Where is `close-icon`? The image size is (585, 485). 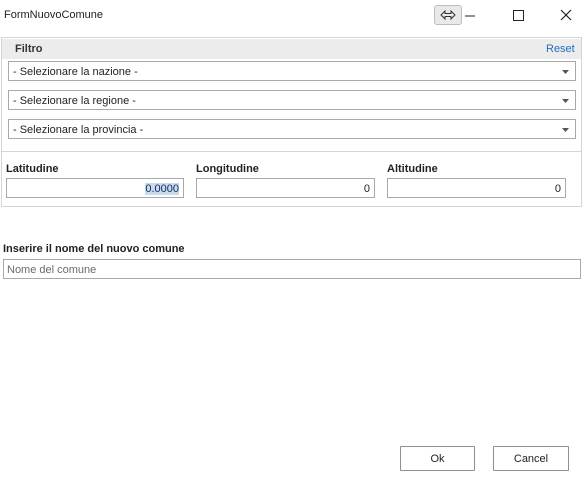 close-icon is located at coordinates (566, 15).